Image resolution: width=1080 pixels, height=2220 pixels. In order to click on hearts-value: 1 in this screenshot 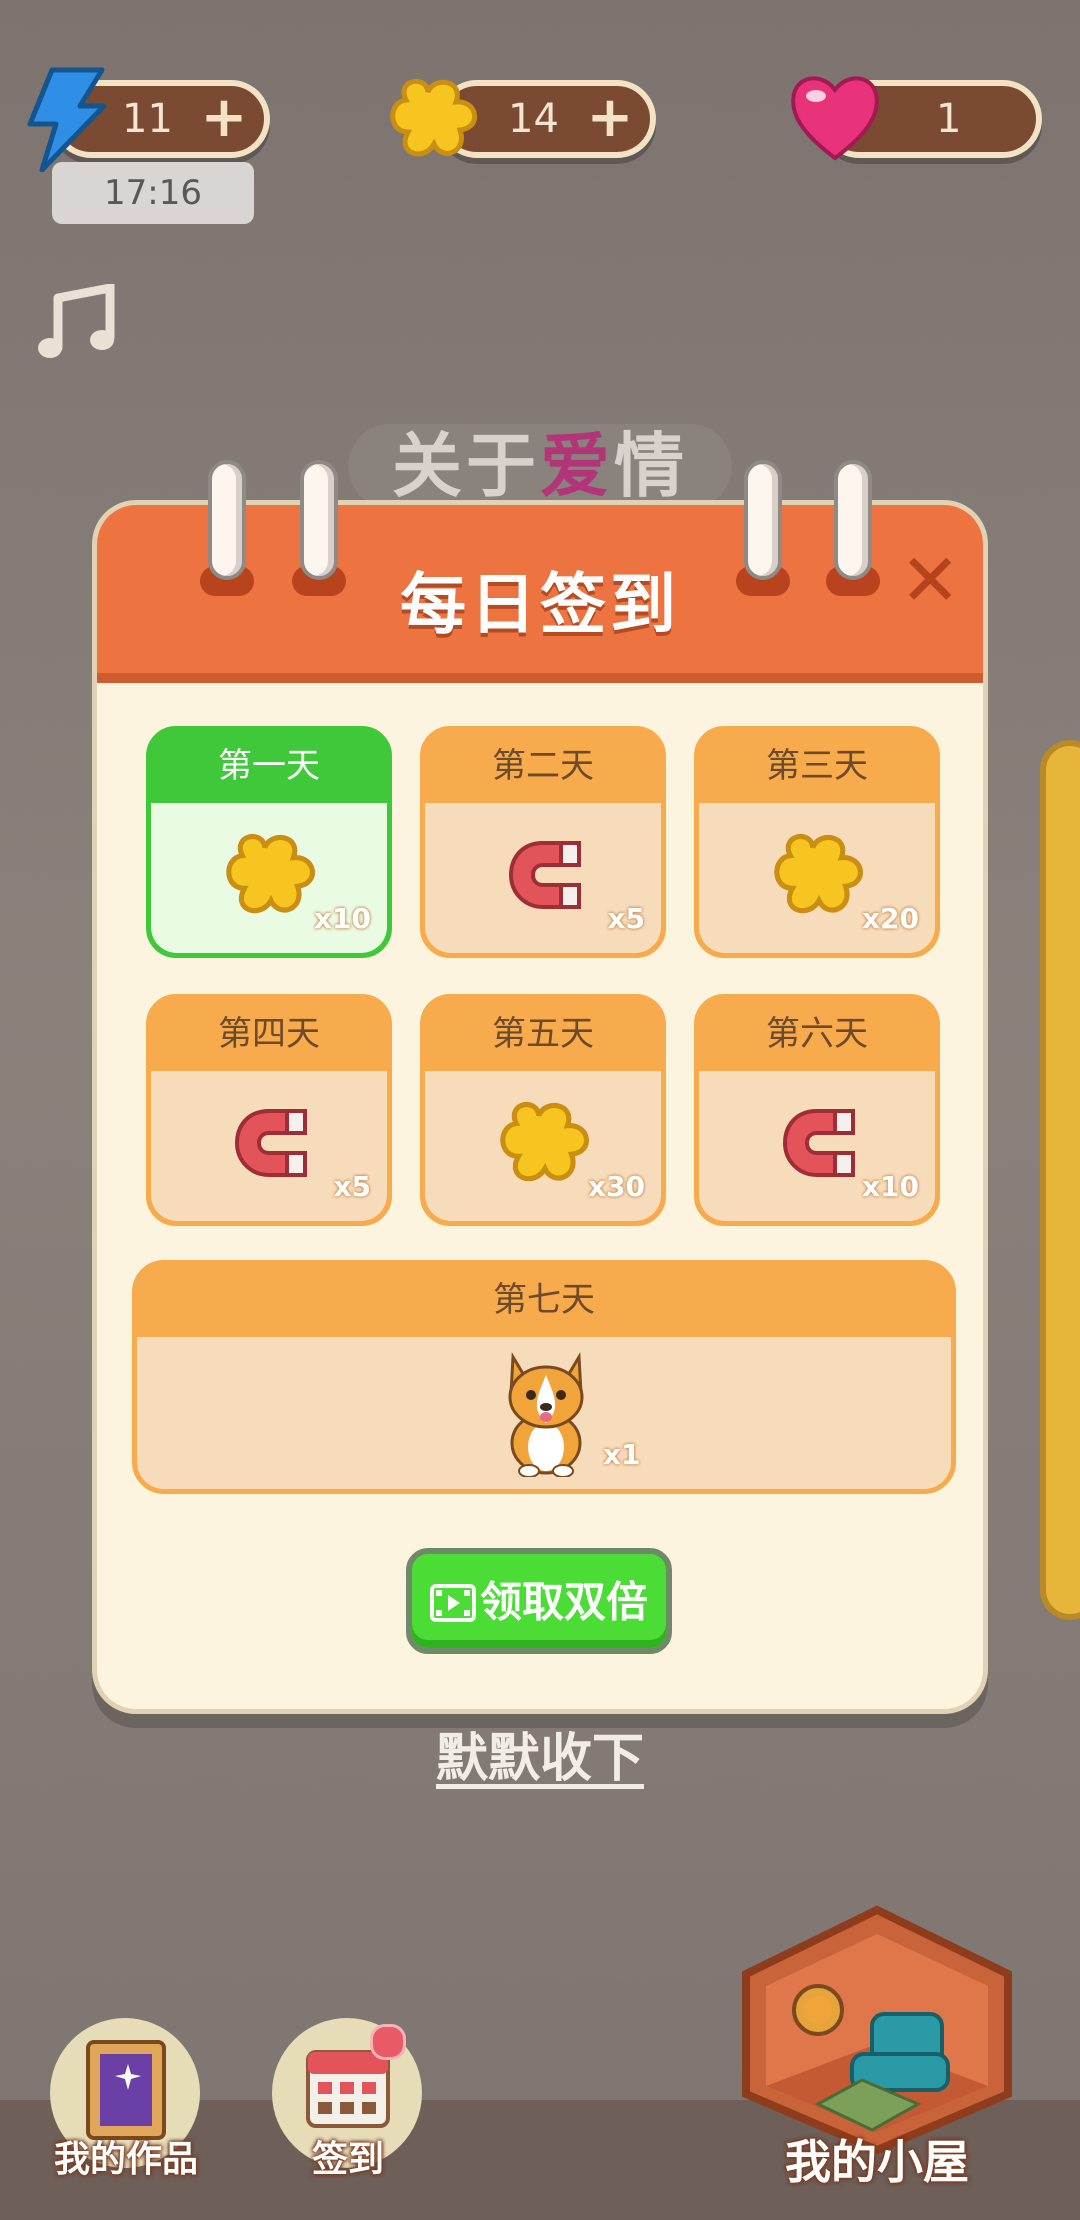, I will do `click(949, 119)`.